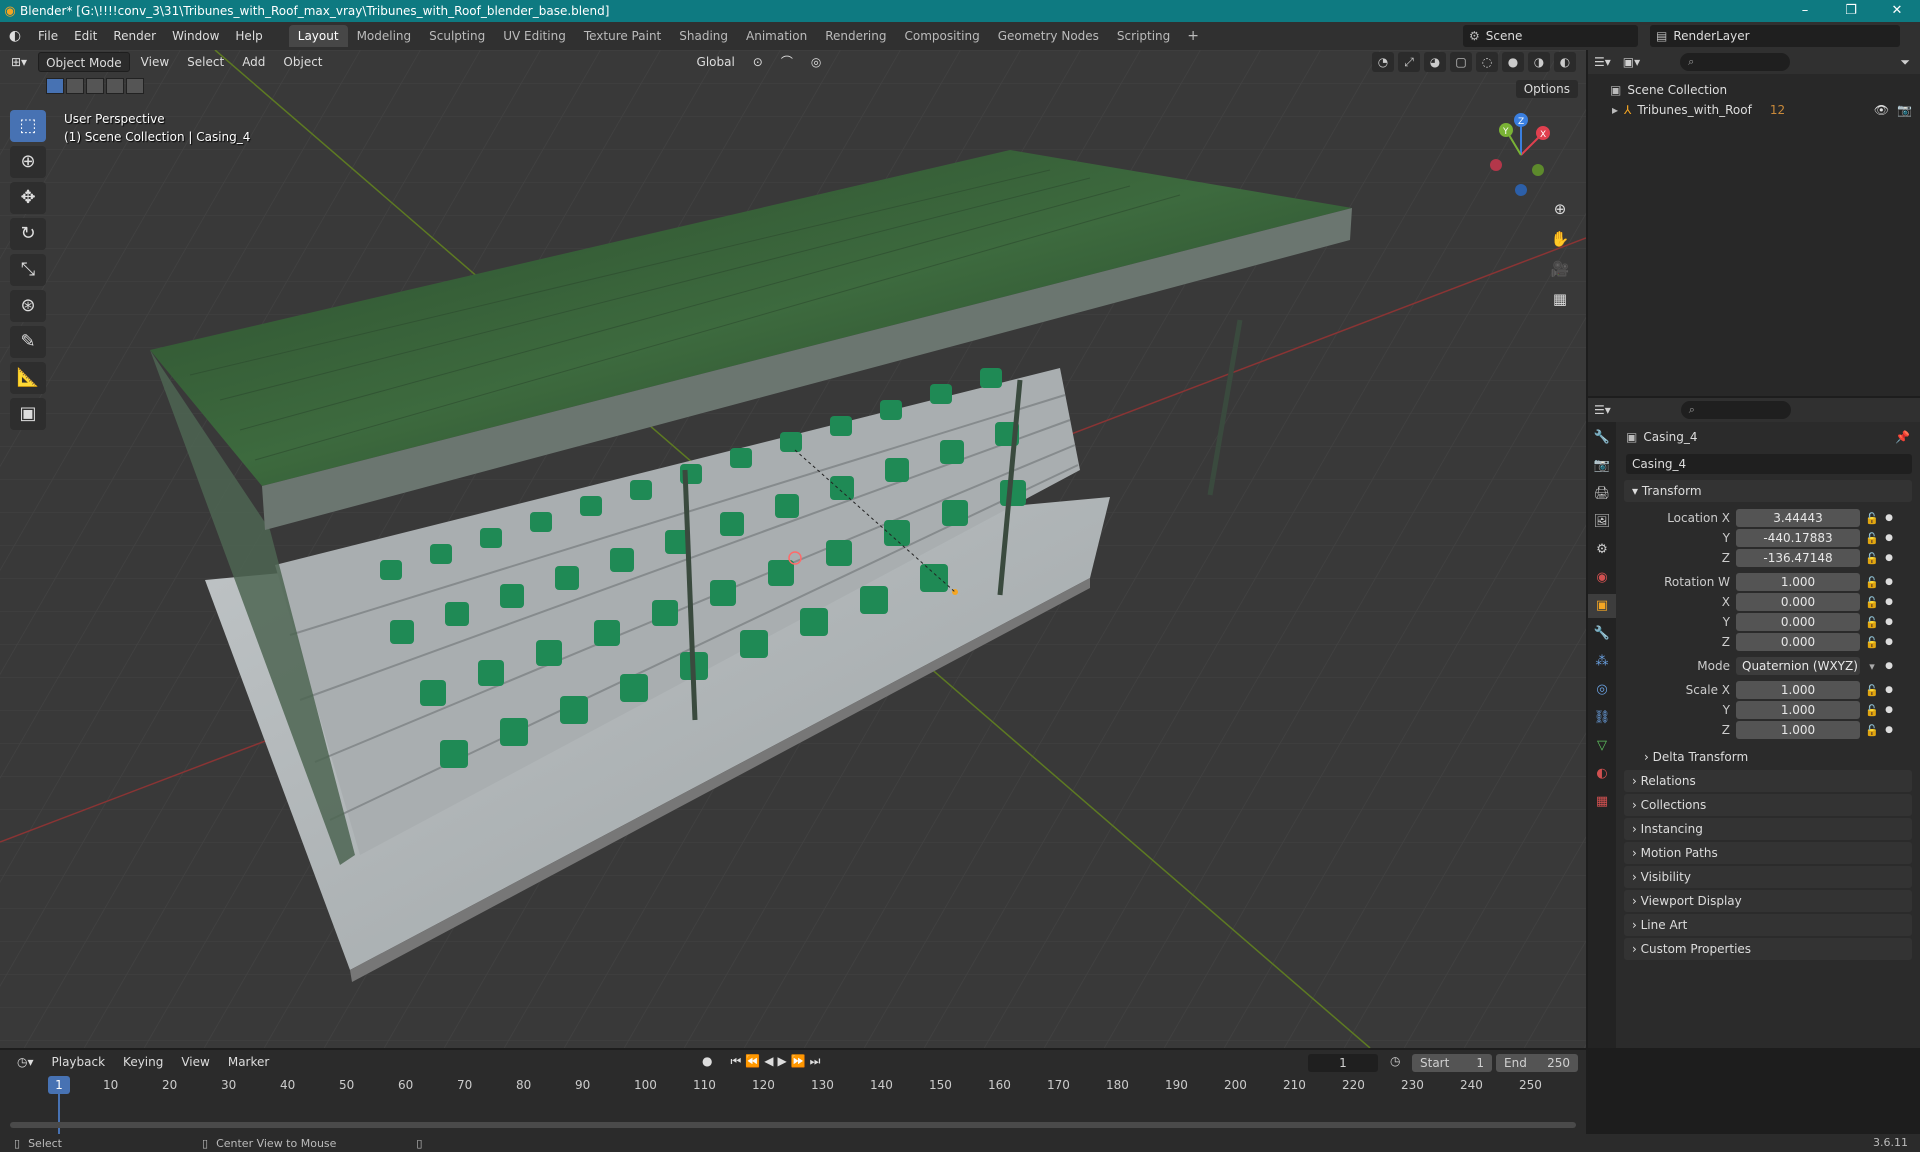 The height and width of the screenshot is (1152, 1920). I want to click on tab-texture-paint: Texture Paint, so click(622, 36).